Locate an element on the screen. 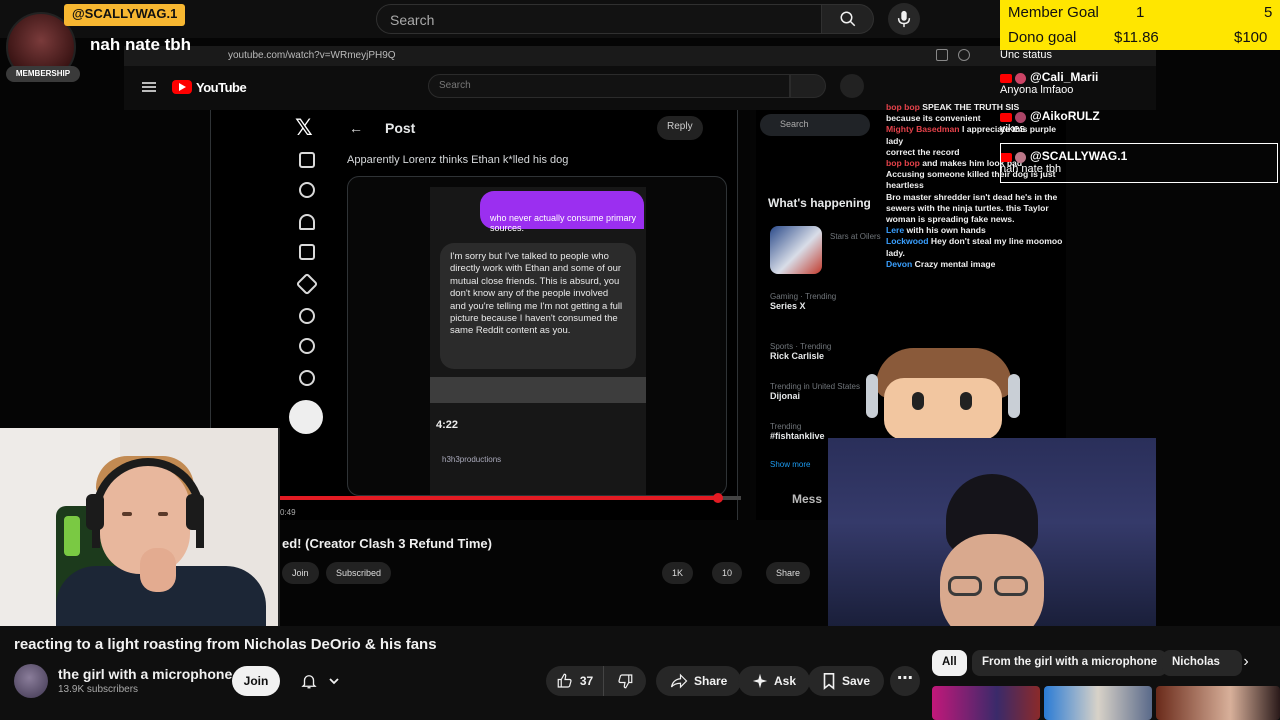  inner-search-input: Search is located at coordinates (609, 86).